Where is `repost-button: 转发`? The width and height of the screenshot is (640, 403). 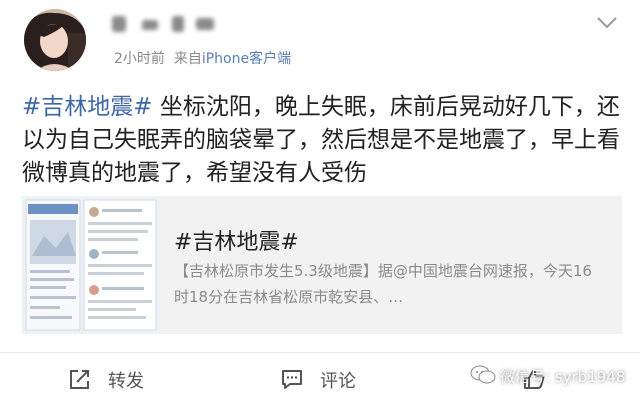
repost-button: 转发 is located at coordinates (113, 379).